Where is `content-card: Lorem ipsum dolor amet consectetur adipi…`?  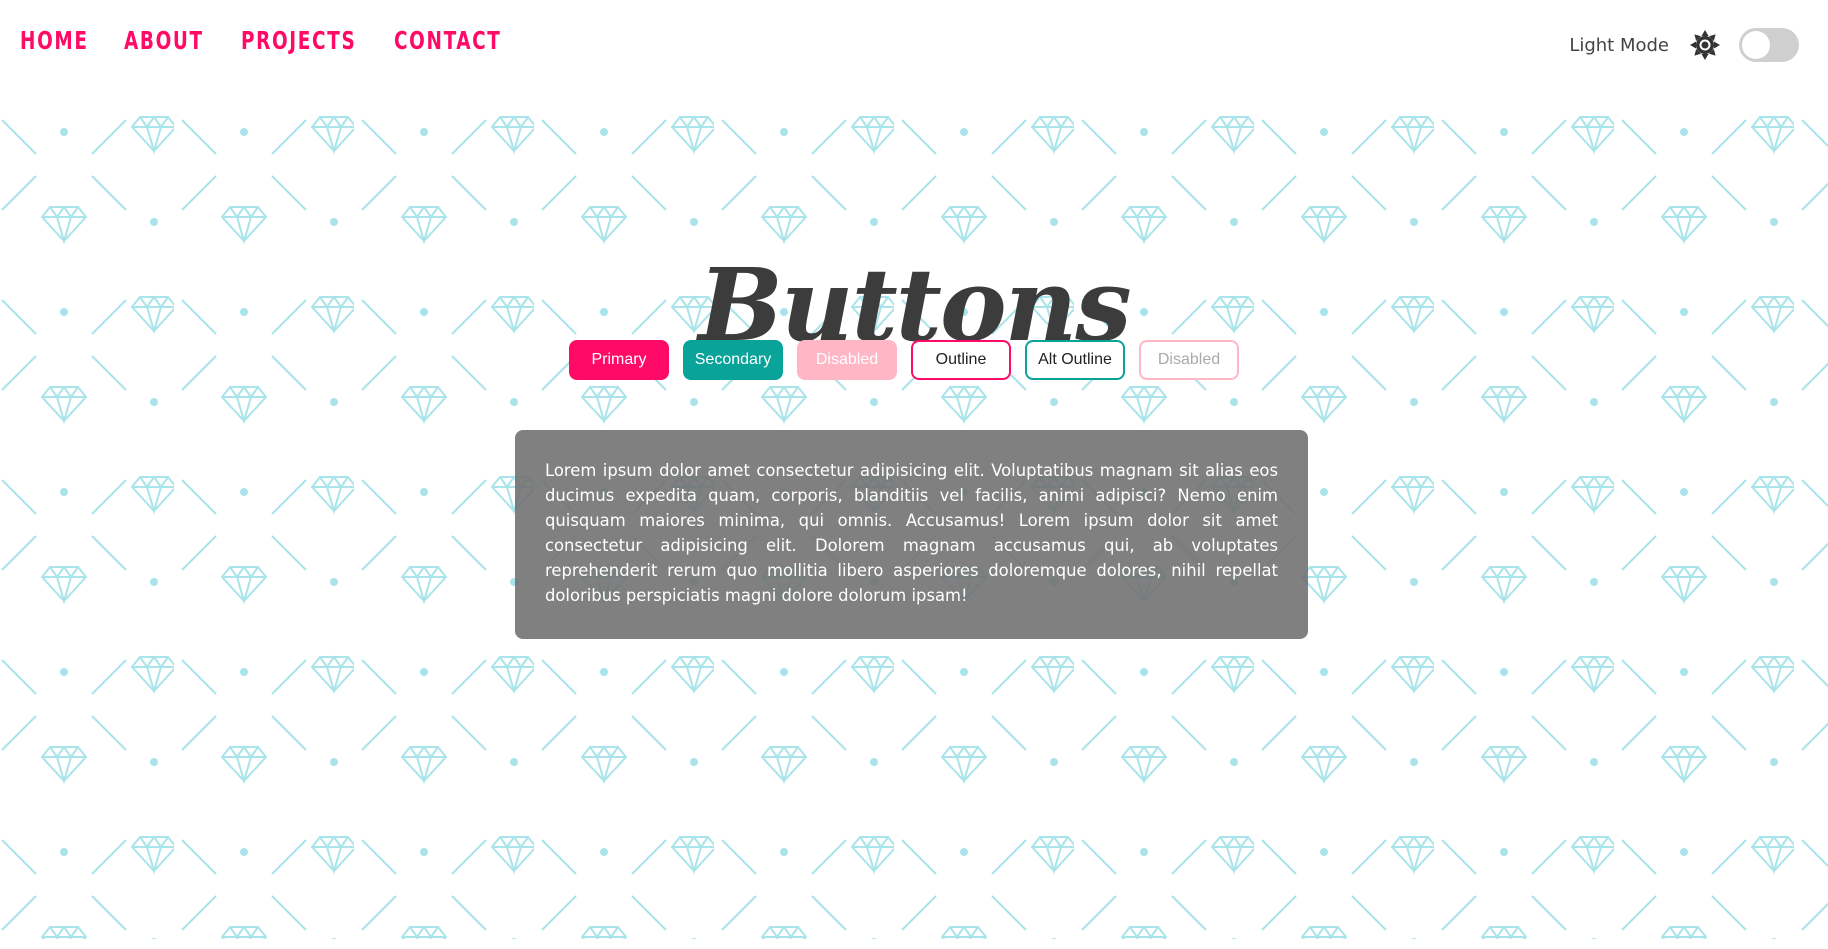 content-card: Lorem ipsum dolor amet consectetur adipi… is located at coordinates (911, 534).